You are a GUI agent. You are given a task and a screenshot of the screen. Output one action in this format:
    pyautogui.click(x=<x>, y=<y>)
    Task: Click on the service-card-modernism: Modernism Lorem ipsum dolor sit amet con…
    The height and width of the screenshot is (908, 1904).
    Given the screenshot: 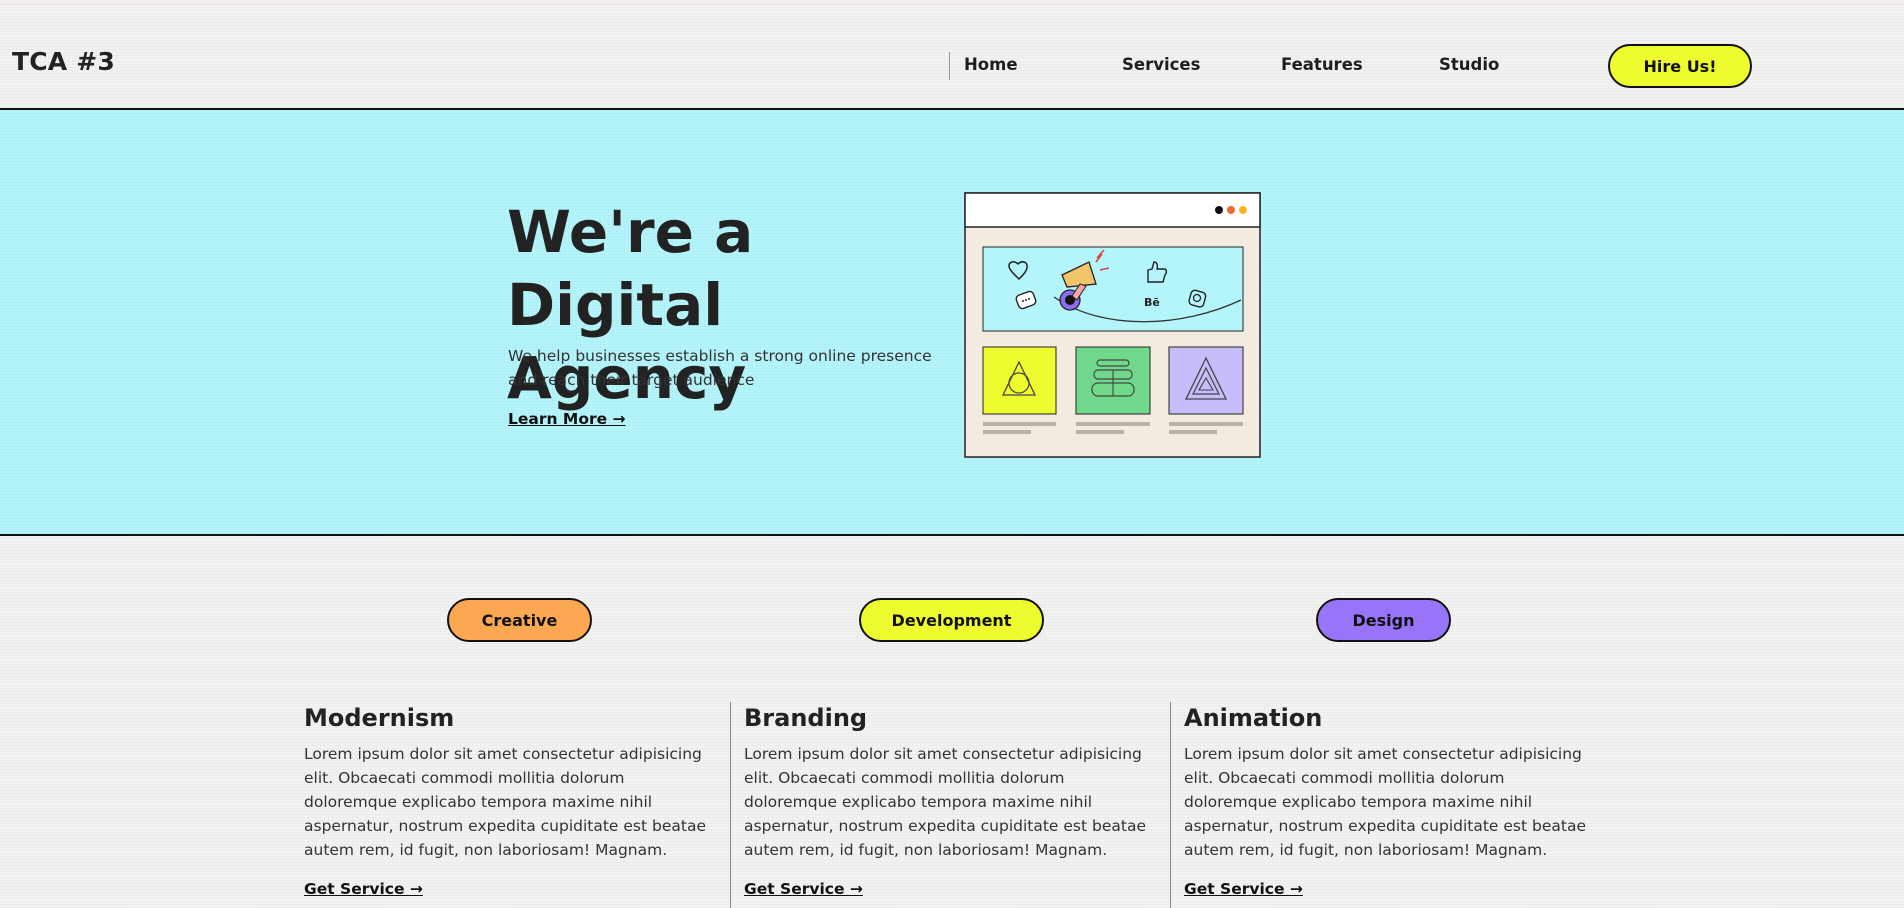 What is the action you would take?
    pyautogui.click(x=509, y=801)
    